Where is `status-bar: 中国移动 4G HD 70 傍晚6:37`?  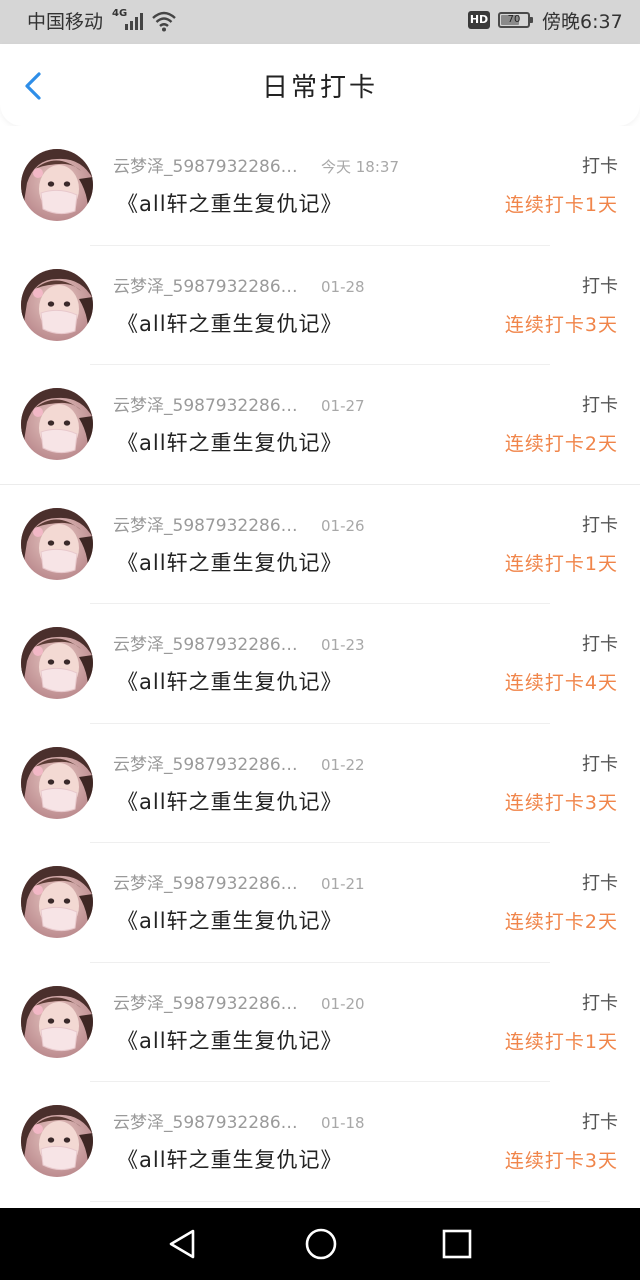
status-bar: 中国移动 4G HD 70 傍晚6:37 is located at coordinates (320, 22).